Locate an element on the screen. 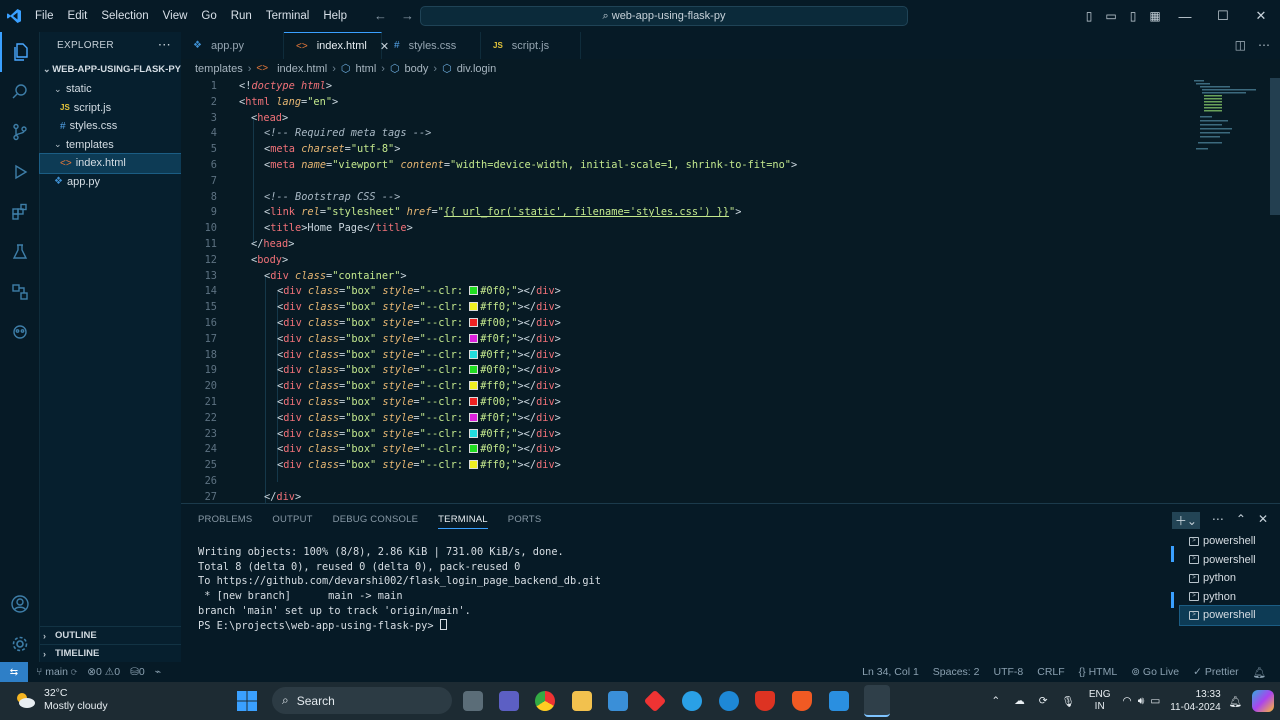 This screenshot has width=1280, height=720. task-view-icon is located at coordinates (473, 701).